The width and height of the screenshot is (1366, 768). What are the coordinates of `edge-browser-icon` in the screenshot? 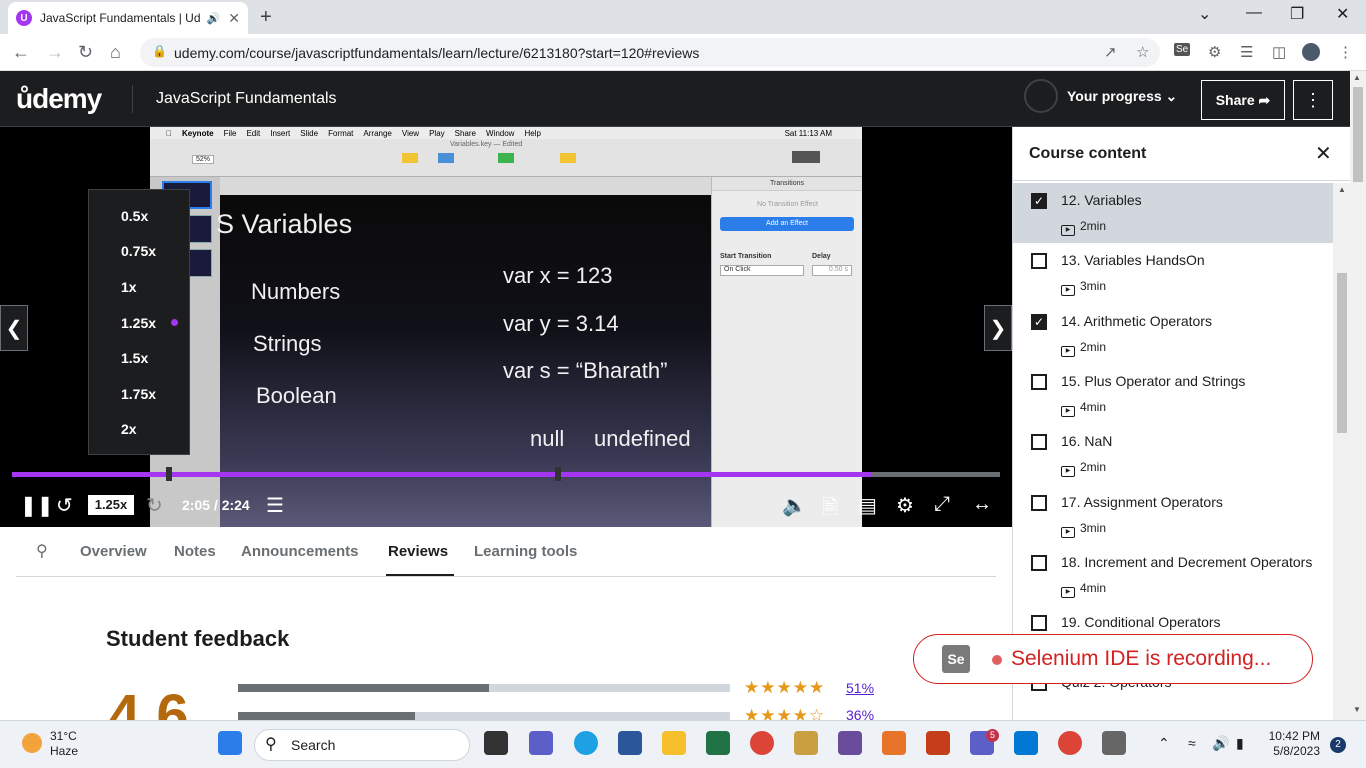 It's located at (586, 743).